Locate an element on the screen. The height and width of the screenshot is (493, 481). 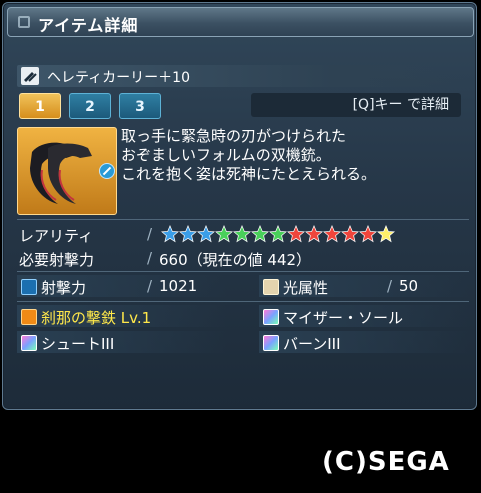
shooting-power-value: 1021 is located at coordinates (178, 286).